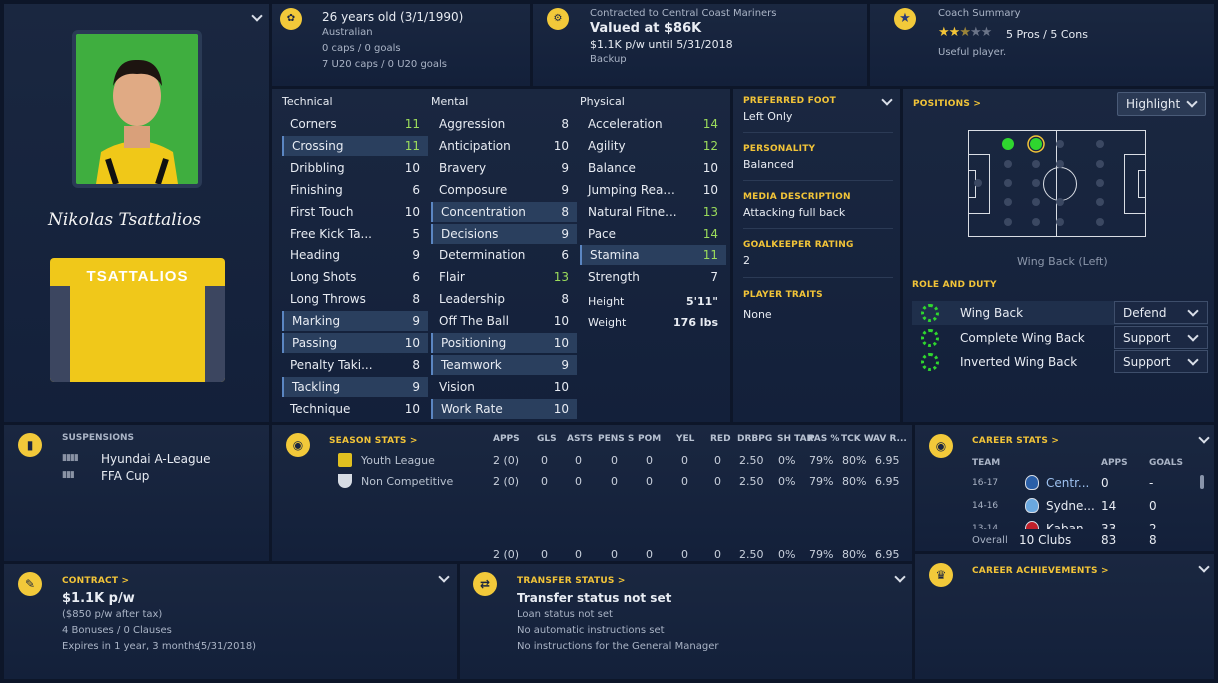 Image resolution: width=1218 pixels, height=683 pixels. Describe the element at coordinates (618, 646) in the screenshot. I see `gm-instructions: No instructions for the General Manager` at that location.